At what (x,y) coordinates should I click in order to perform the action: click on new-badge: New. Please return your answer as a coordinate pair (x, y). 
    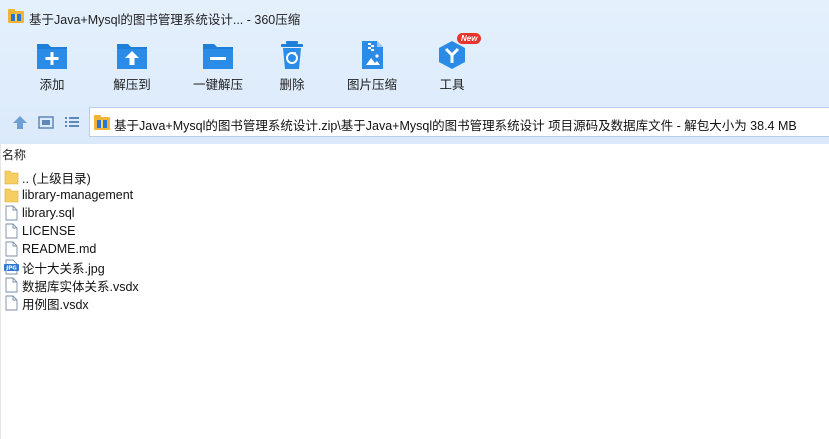
    Looking at the image, I should click on (469, 38).